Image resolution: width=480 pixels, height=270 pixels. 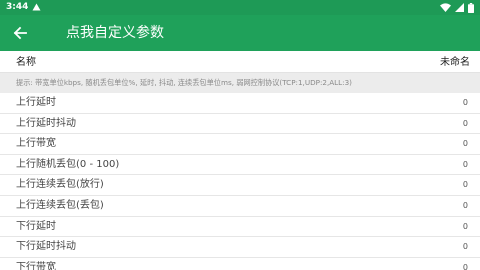 I want to click on param-label: 上行延时, so click(x=36, y=102).